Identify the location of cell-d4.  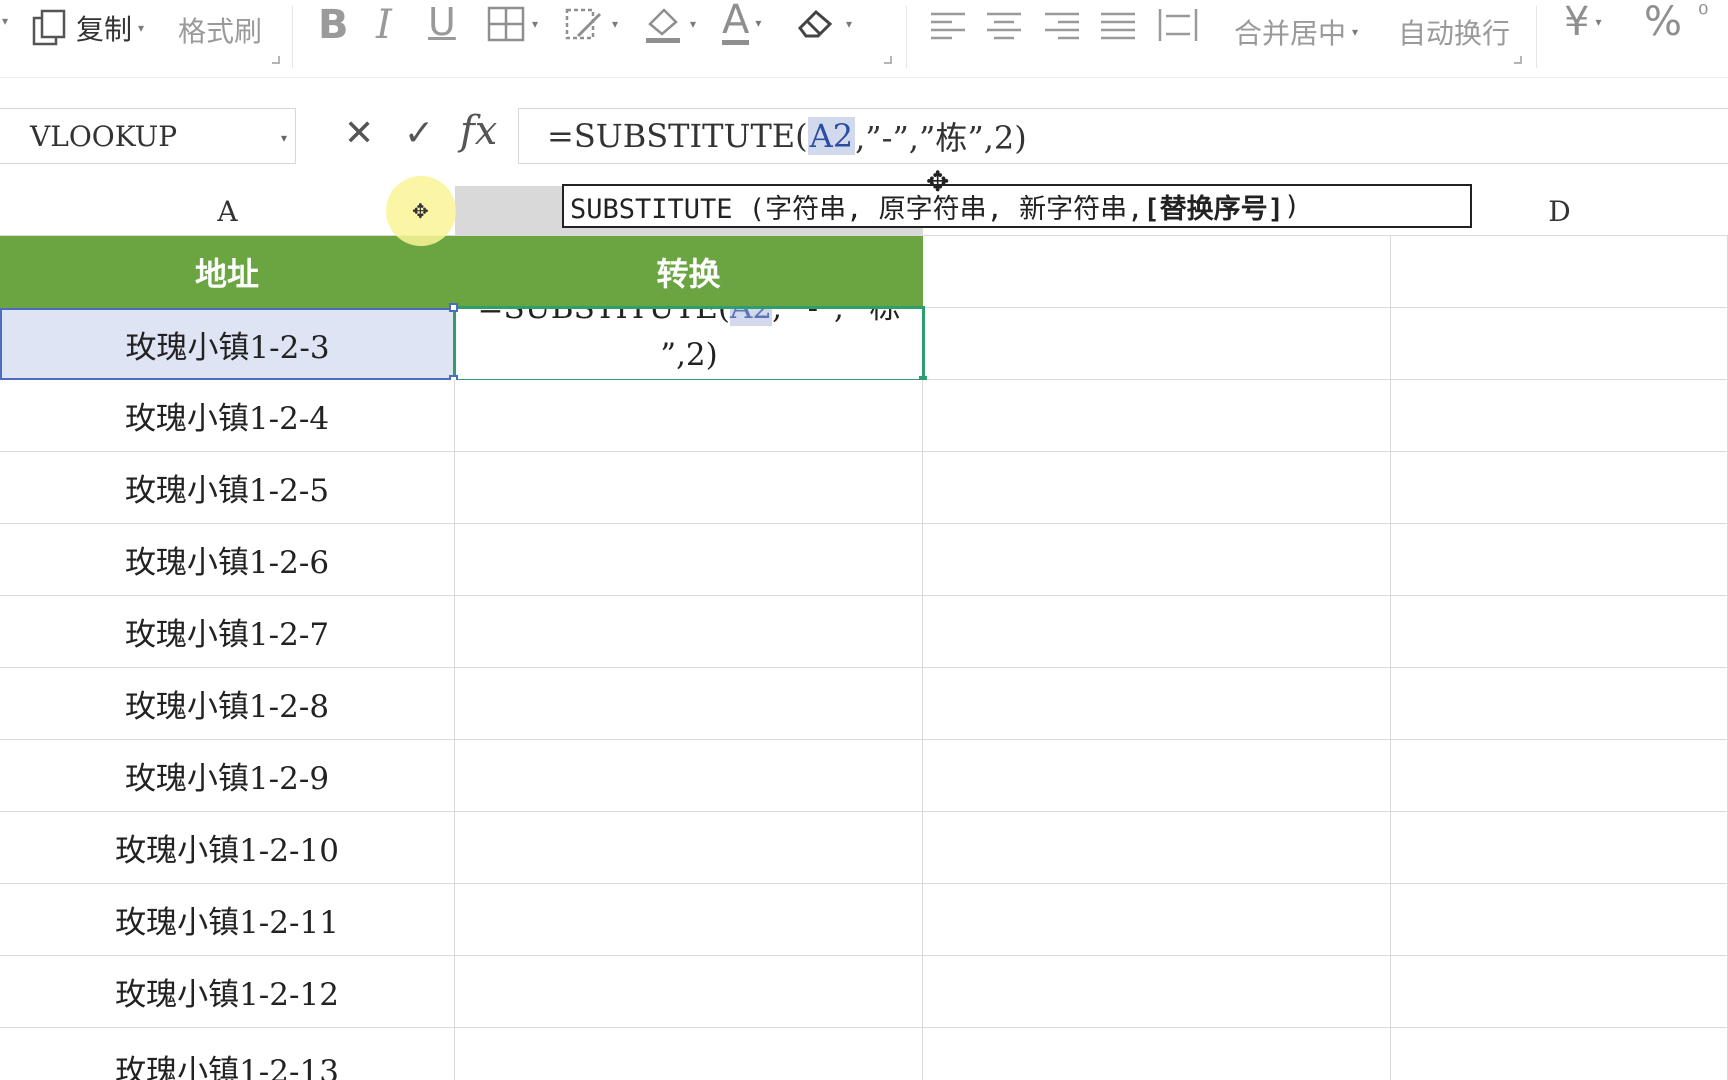
(1559, 488).